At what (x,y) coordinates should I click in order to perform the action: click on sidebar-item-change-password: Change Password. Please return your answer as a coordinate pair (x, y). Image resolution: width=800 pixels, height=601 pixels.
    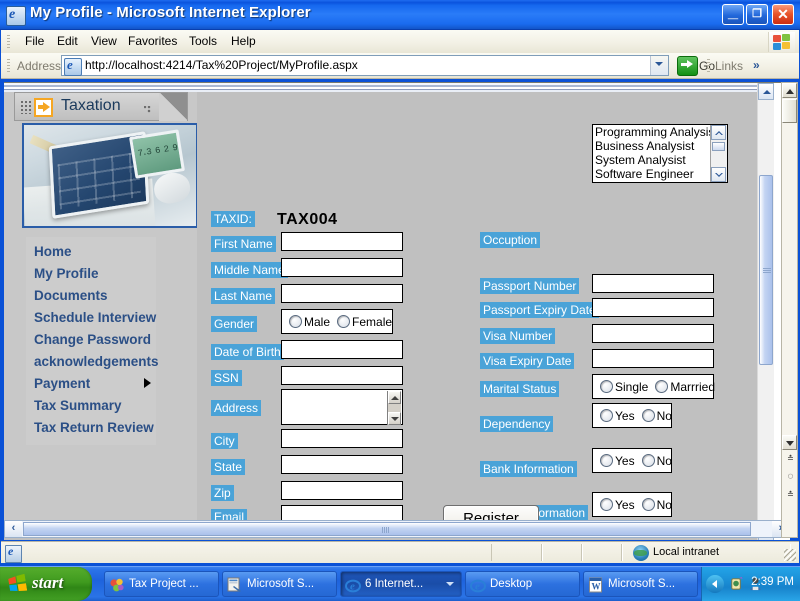
    Looking at the image, I should click on (91, 340).